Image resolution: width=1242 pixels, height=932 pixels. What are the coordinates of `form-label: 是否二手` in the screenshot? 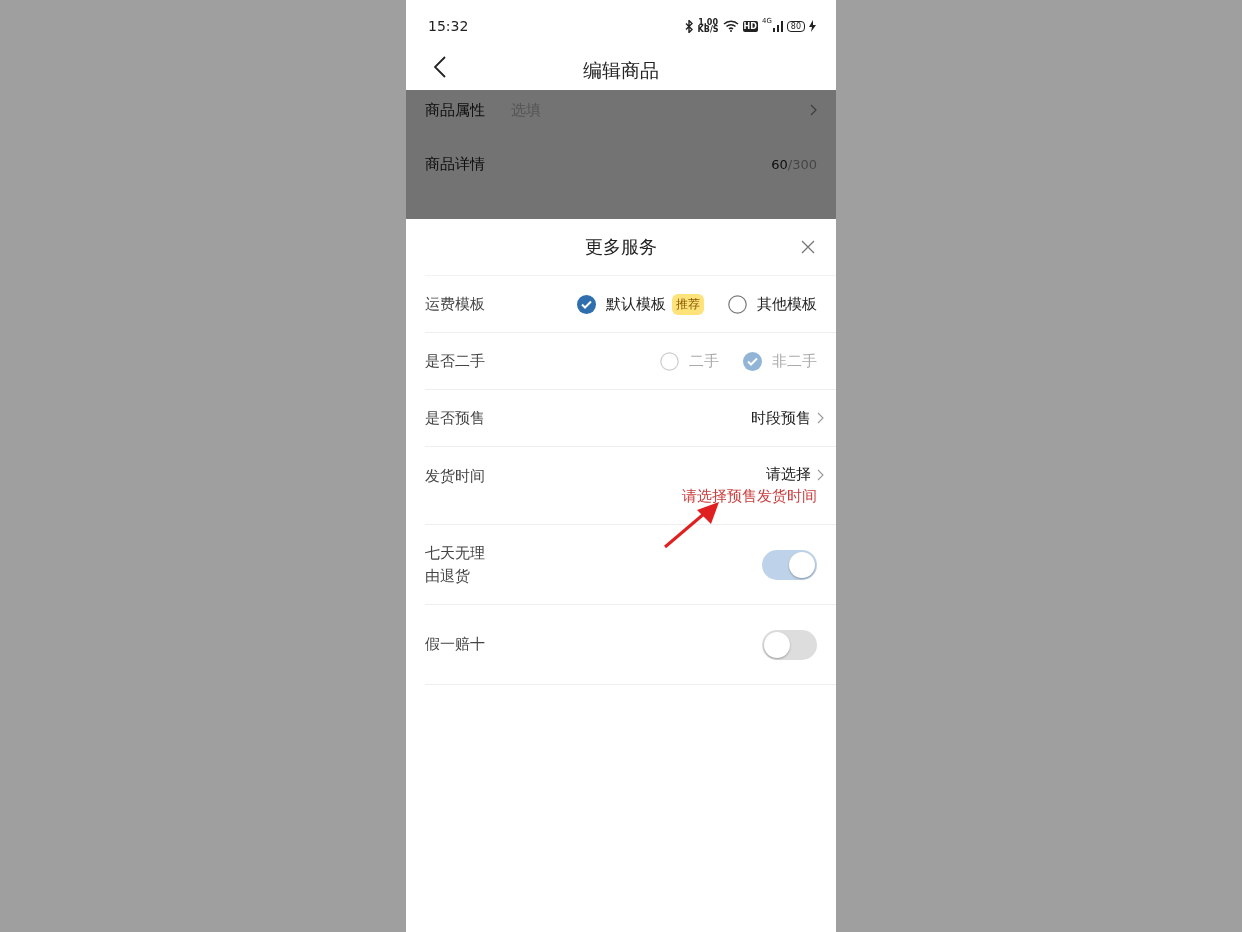 It's located at (455, 361).